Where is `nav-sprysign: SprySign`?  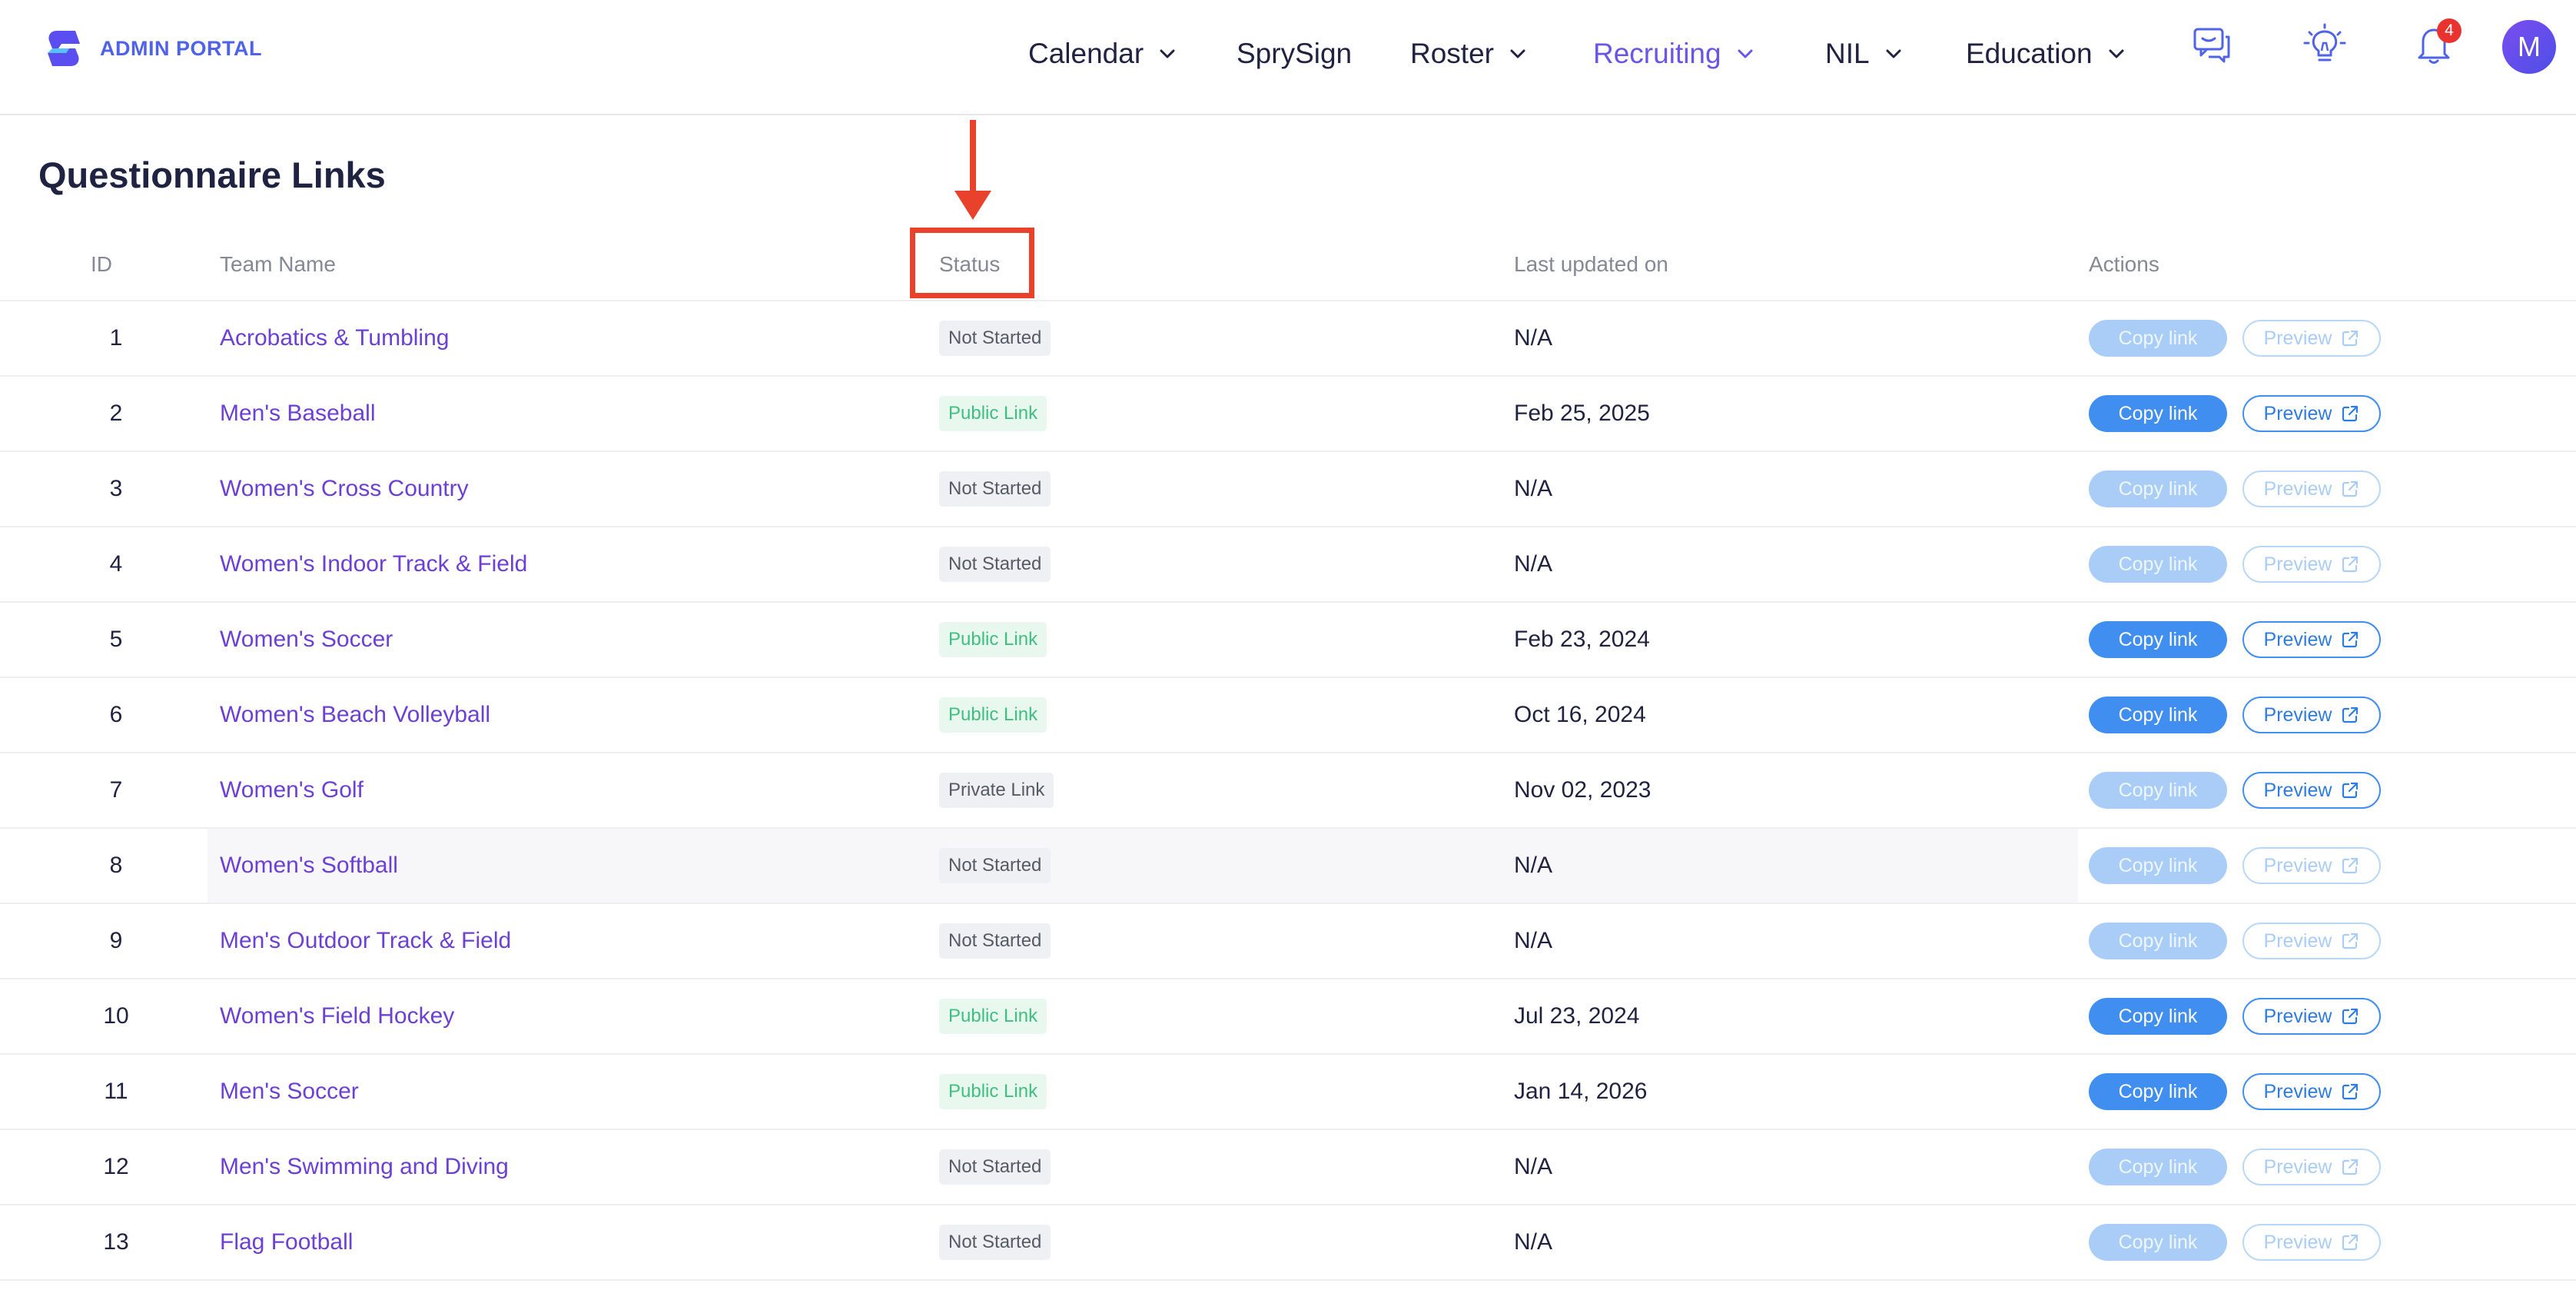
nav-sprysign: SprySign is located at coordinates (1294, 54).